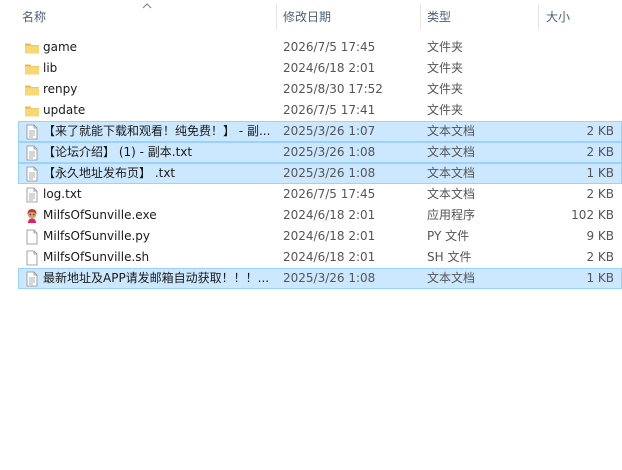 This screenshot has width=622, height=470. Describe the element at coordinates (449, 257) in the screenshot. I see `file-type: SH 文件` at that location.